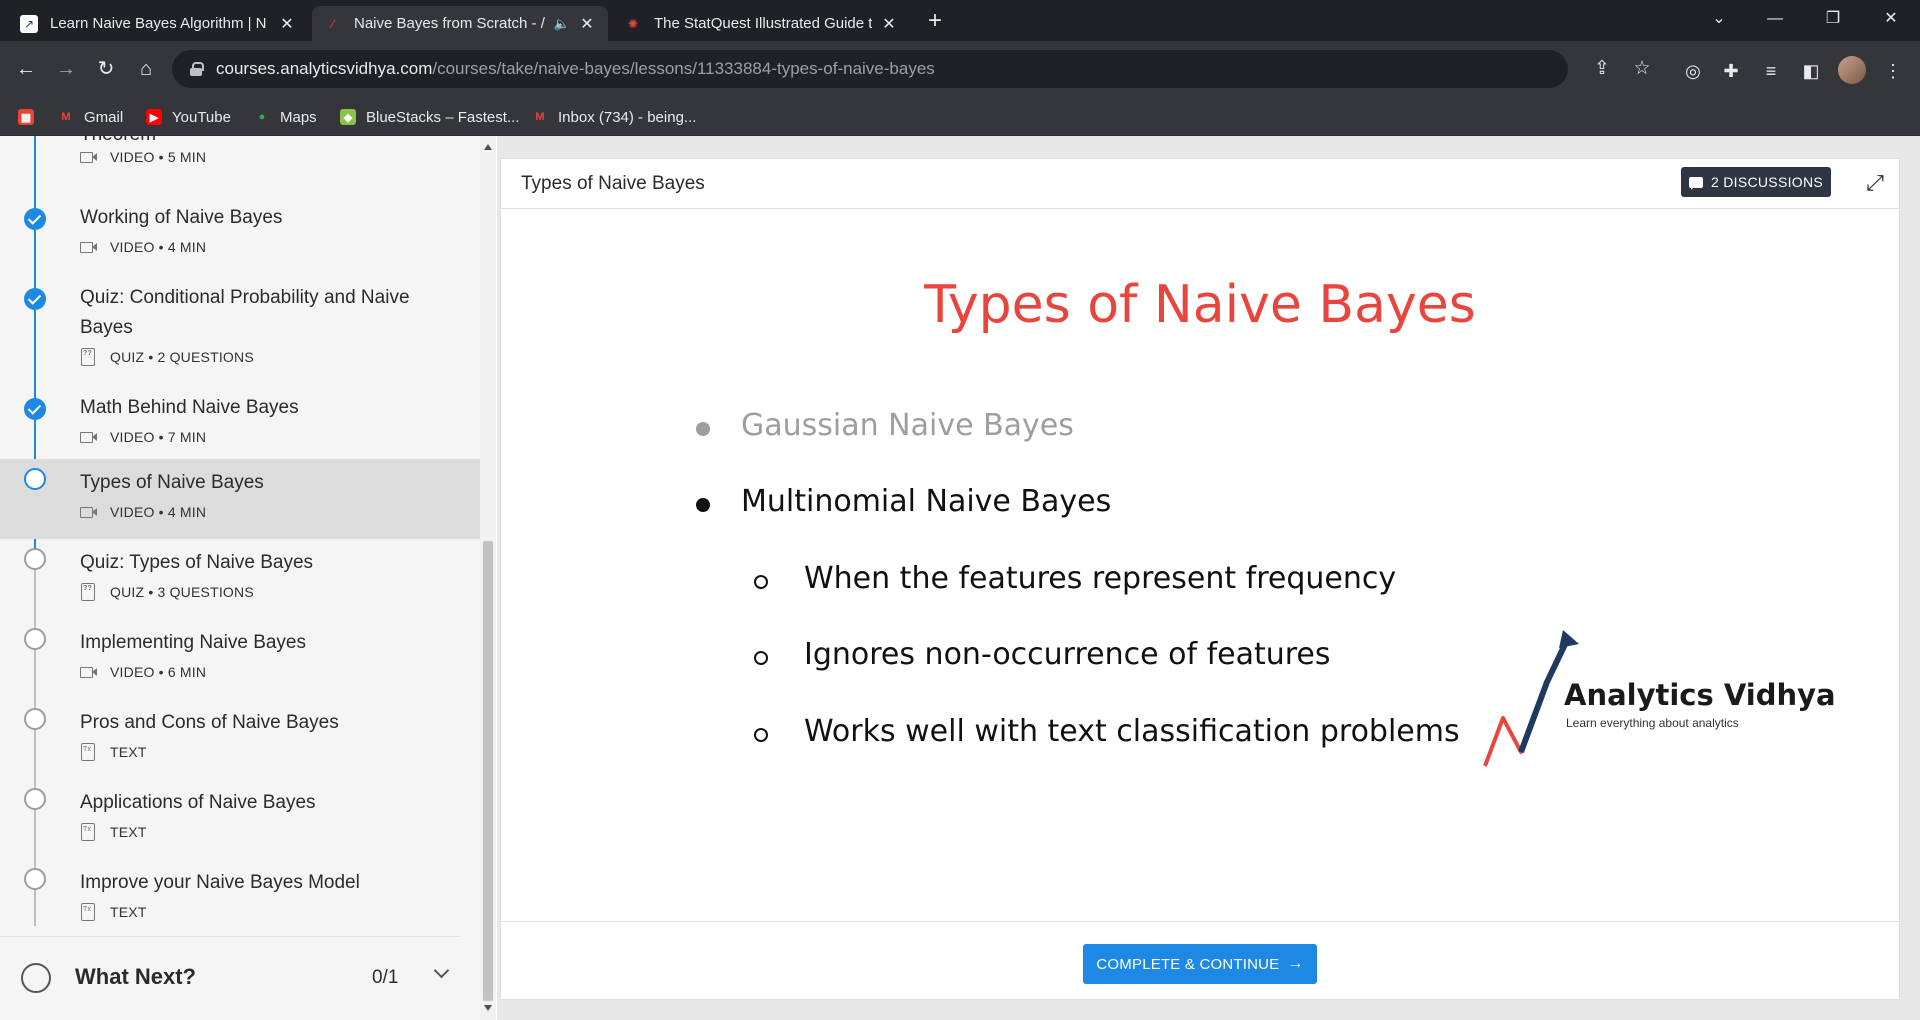  Describe the element at coordinates (197, 562) in the screenshot. I see `lesson-title: Quiz: Types of Naive Bayes` at that location.